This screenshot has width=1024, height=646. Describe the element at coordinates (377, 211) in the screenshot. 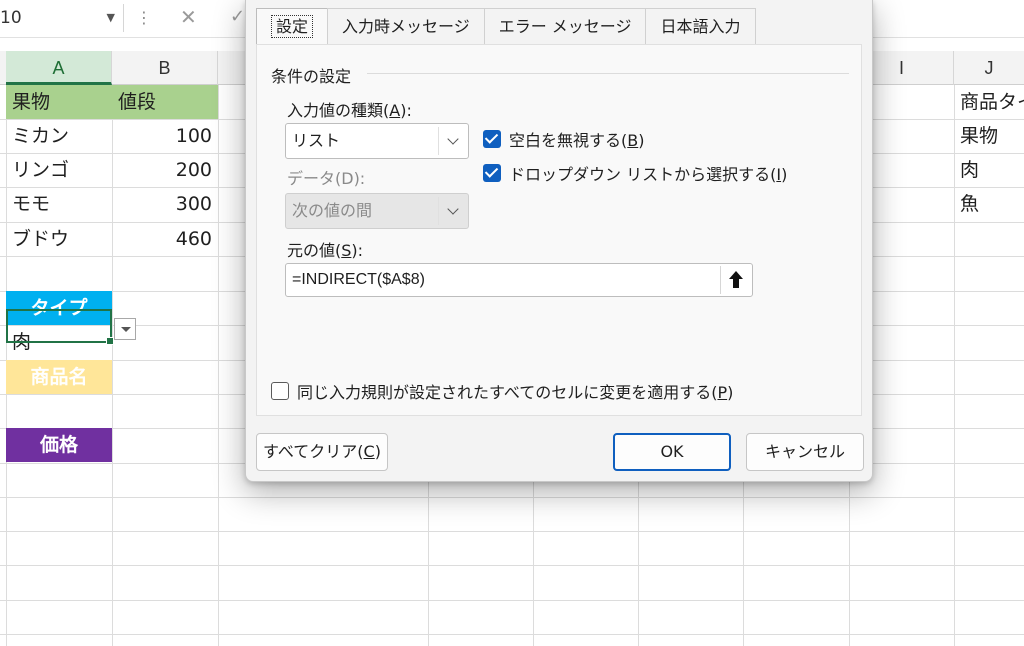

I see `data-select: 次の値の間` at that location.